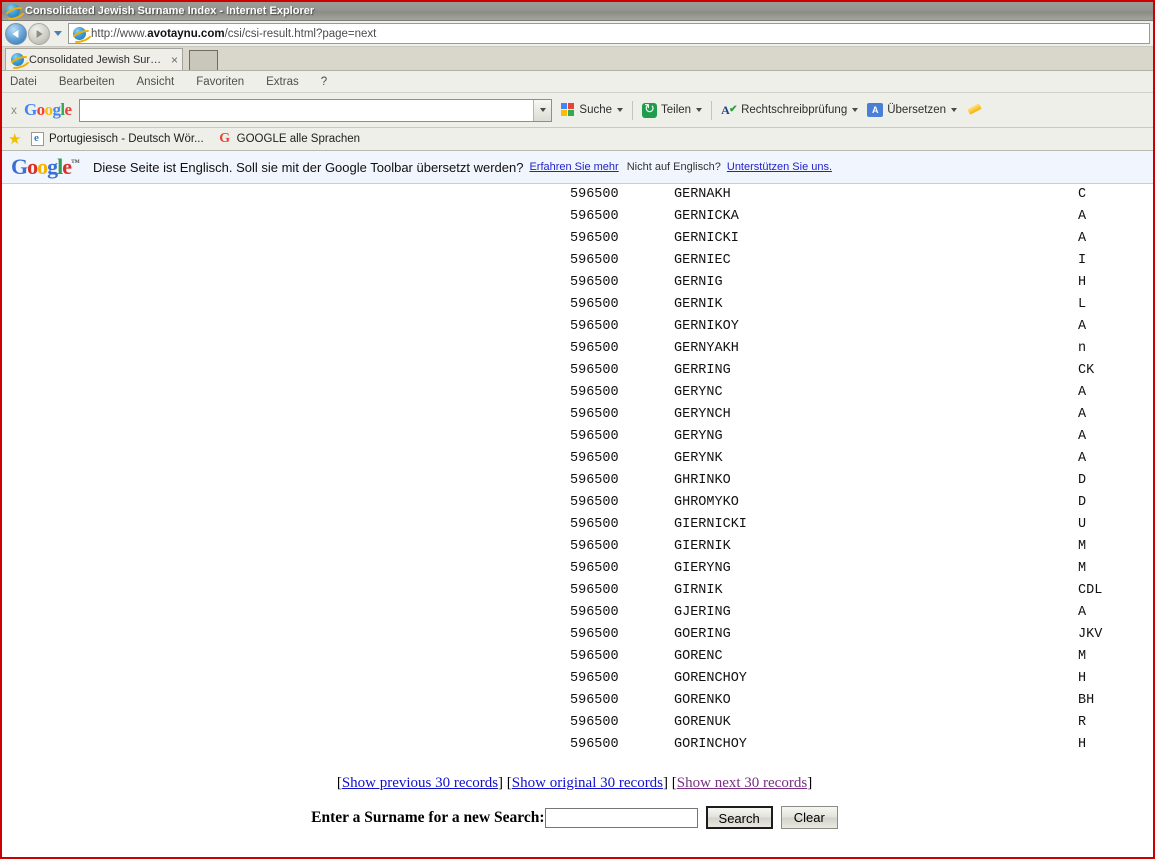 This screenshot has width=1155, height=859. I want to click on support-us-link: Unterstützen Sie uns., so click(779, 167).